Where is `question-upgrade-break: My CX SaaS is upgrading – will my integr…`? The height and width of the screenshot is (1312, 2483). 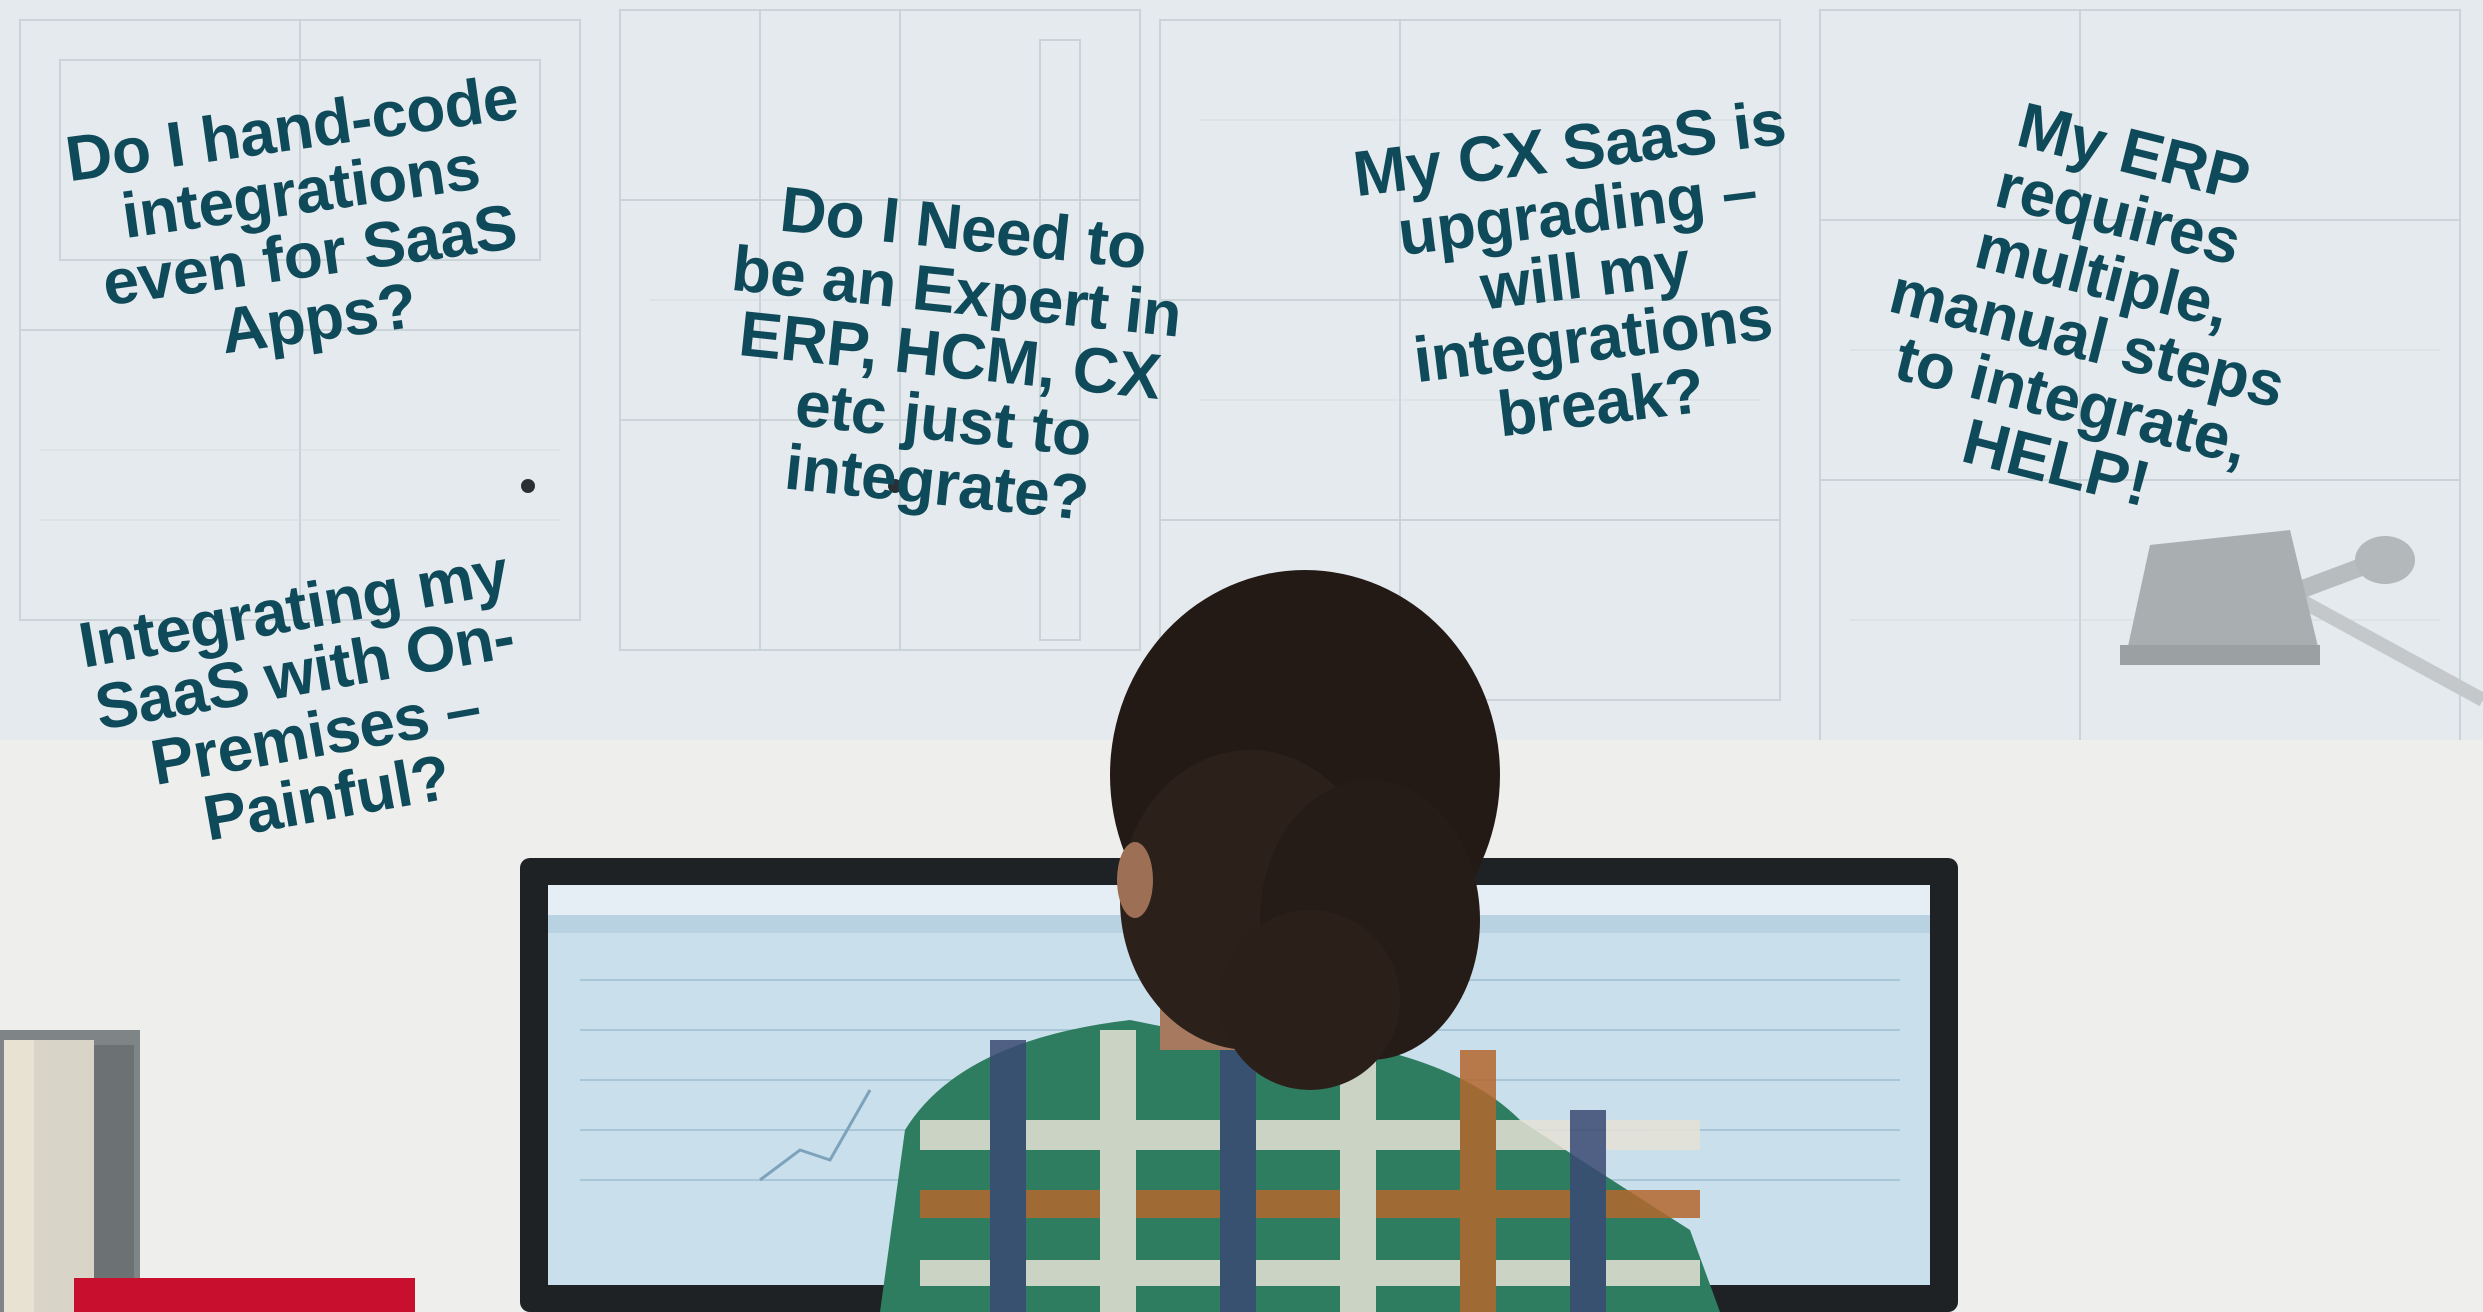
question-upgrade-break: My CX SaaS is upgrading – will my integr… is located at coordinates (1569, 268).